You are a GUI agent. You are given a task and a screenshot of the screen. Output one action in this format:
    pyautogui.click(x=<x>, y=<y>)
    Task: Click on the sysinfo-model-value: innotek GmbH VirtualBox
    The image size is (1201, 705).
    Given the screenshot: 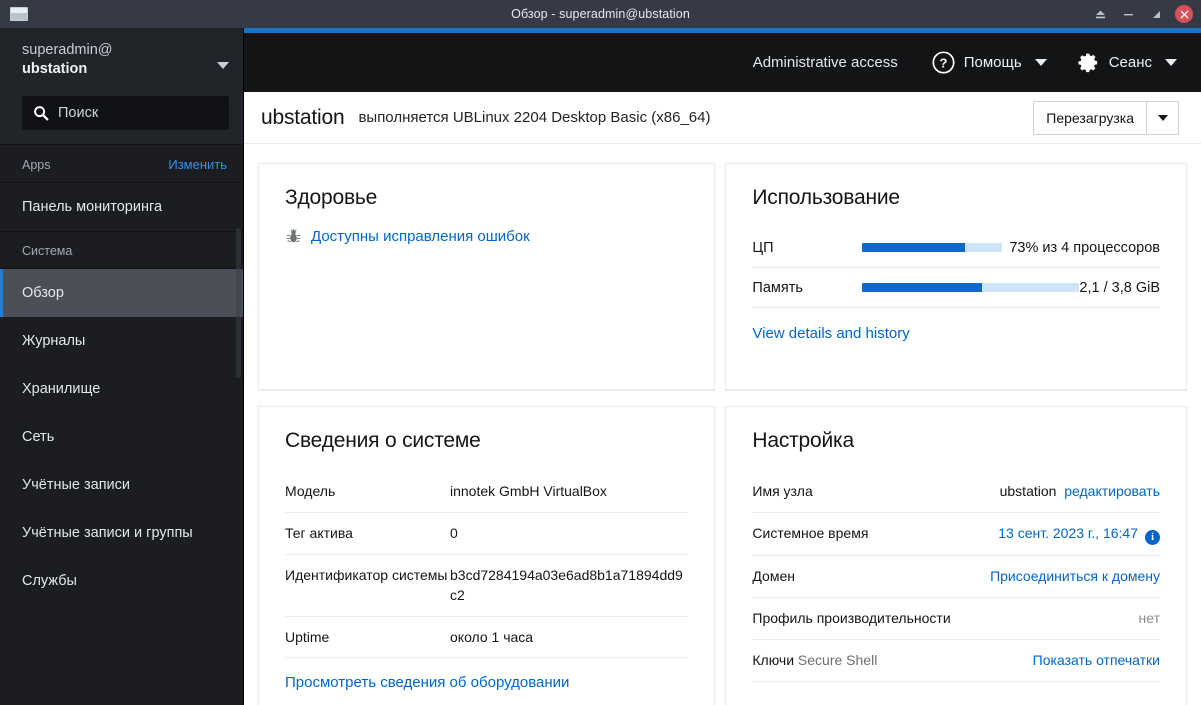 What is the action you would take?
    pyautogui.click(x=528, y=491)
    